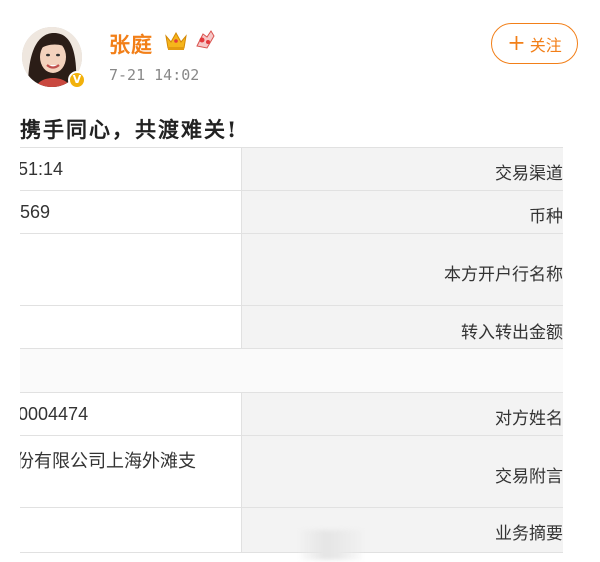 This screenshot has height=562, width=600. Describe the element at coordinates (402, 212) in the screenshot. I see `receipt-label-cell: 币种` at that location.